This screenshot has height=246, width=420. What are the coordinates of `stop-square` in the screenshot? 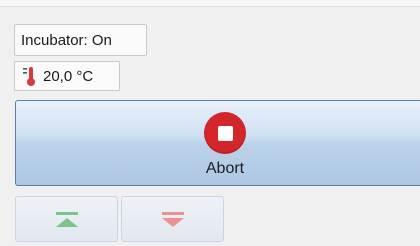 It's located at (225, 133).